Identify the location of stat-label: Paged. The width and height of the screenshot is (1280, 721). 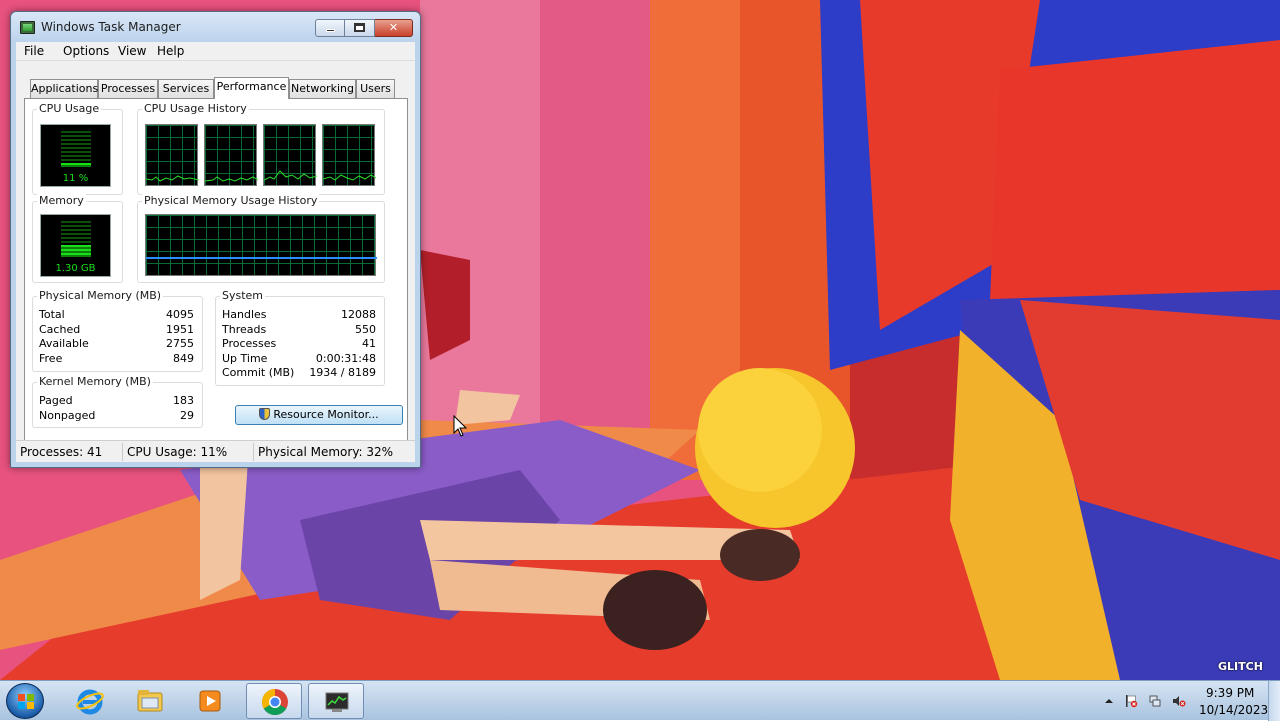
(56, 400).